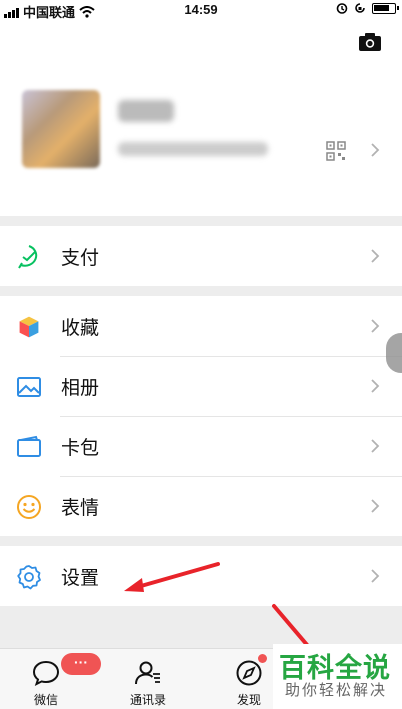  What do you see at coordinates (201, 326) in the screenshot?
I see `menu-item-favorites: 收藏` at bounding box center [201, 326].